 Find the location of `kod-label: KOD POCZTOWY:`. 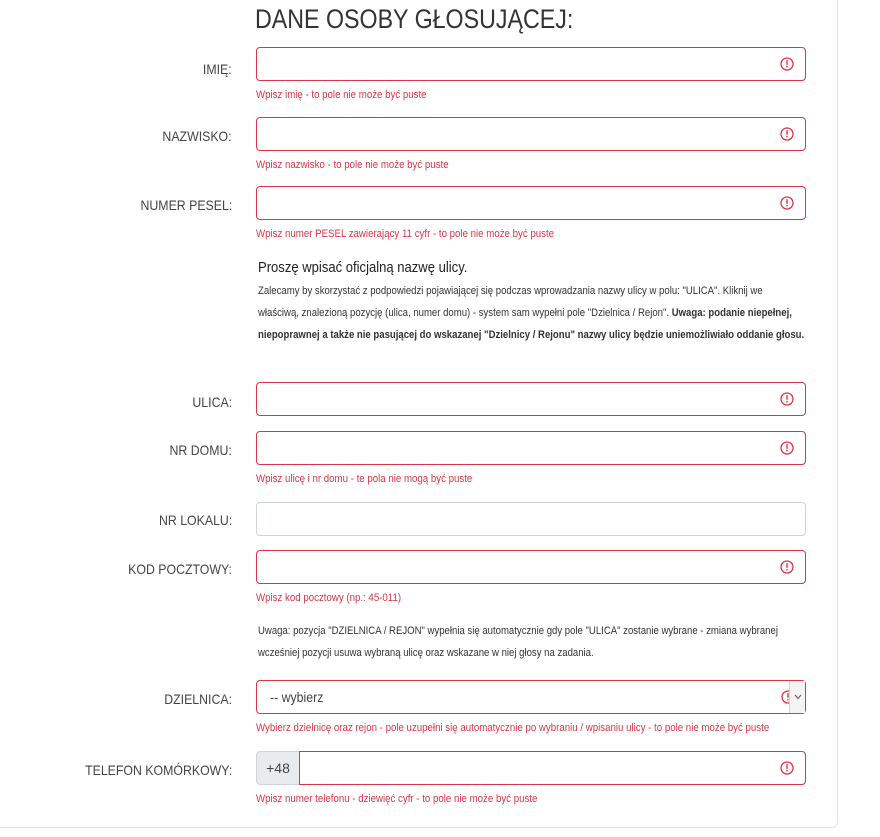

kod-label: KOD POCZTOWY: is located at coordinates (180, 569).